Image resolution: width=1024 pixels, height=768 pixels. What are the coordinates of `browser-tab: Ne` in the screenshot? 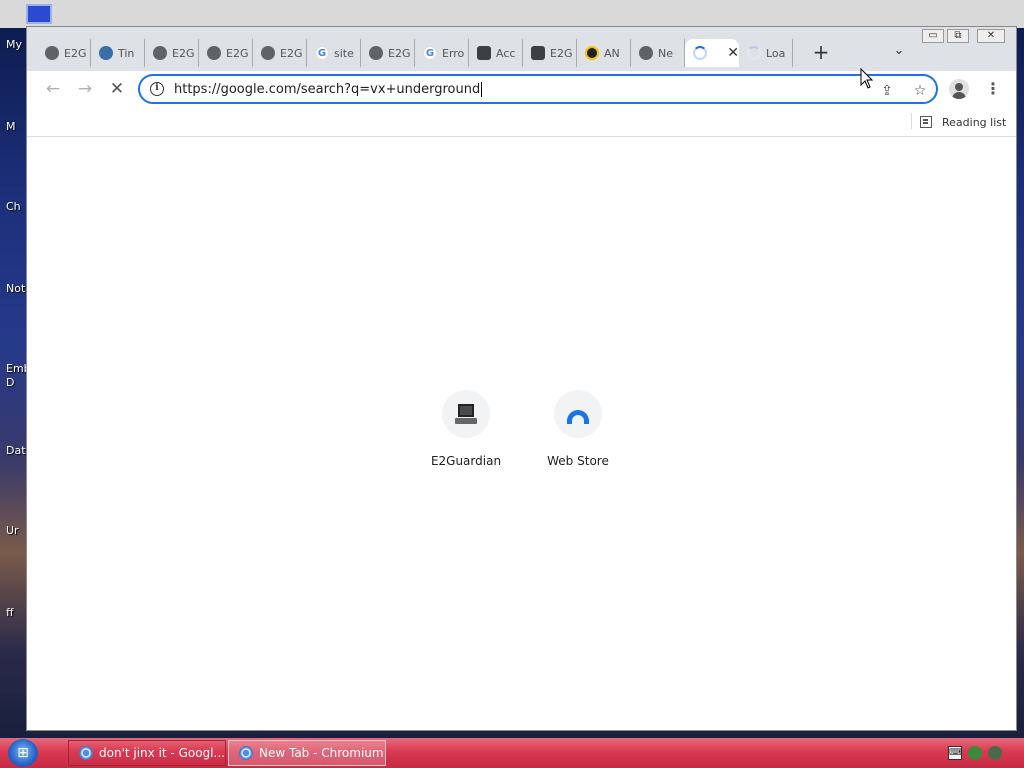 It's located at (658, 53).